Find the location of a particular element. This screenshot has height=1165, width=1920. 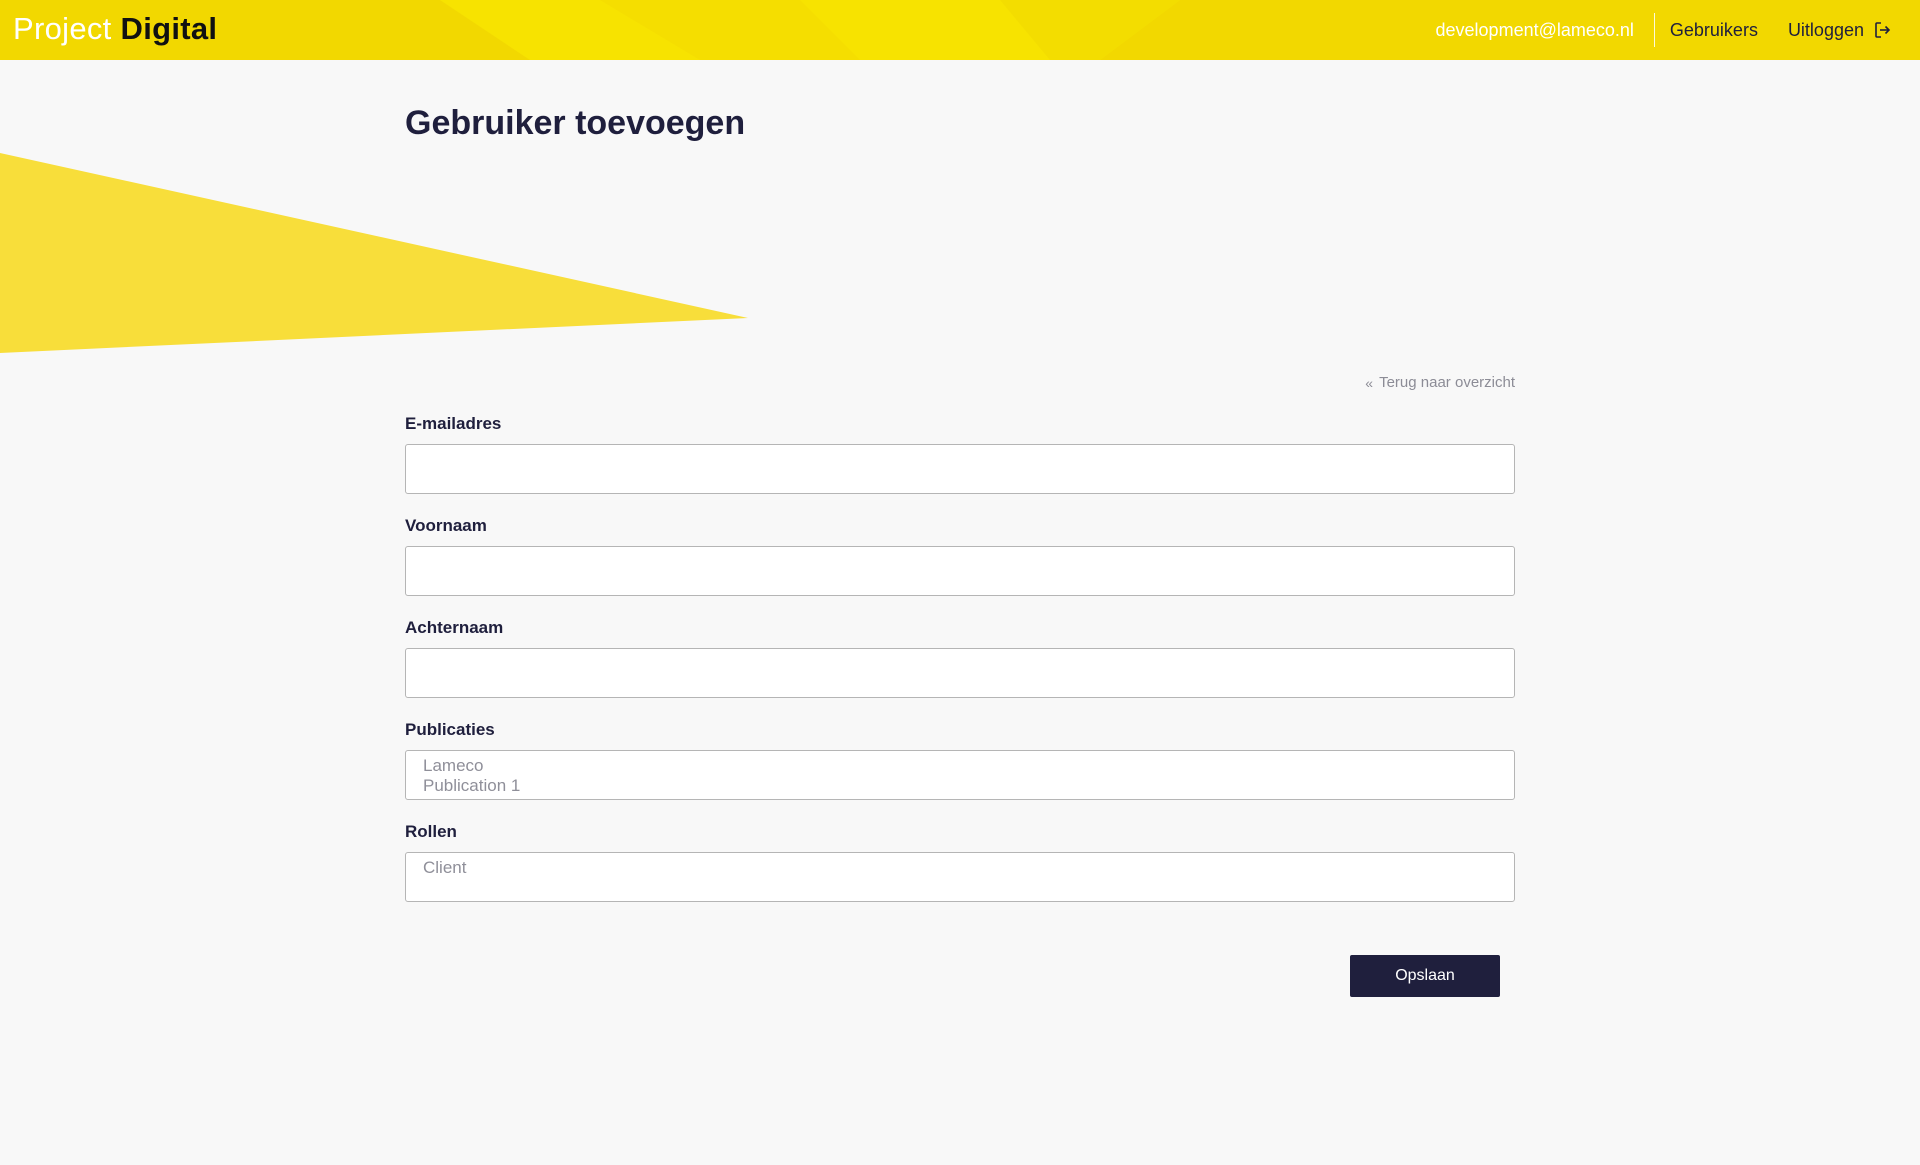

roles-multiselect: Client is located at coordinates (960, 877).